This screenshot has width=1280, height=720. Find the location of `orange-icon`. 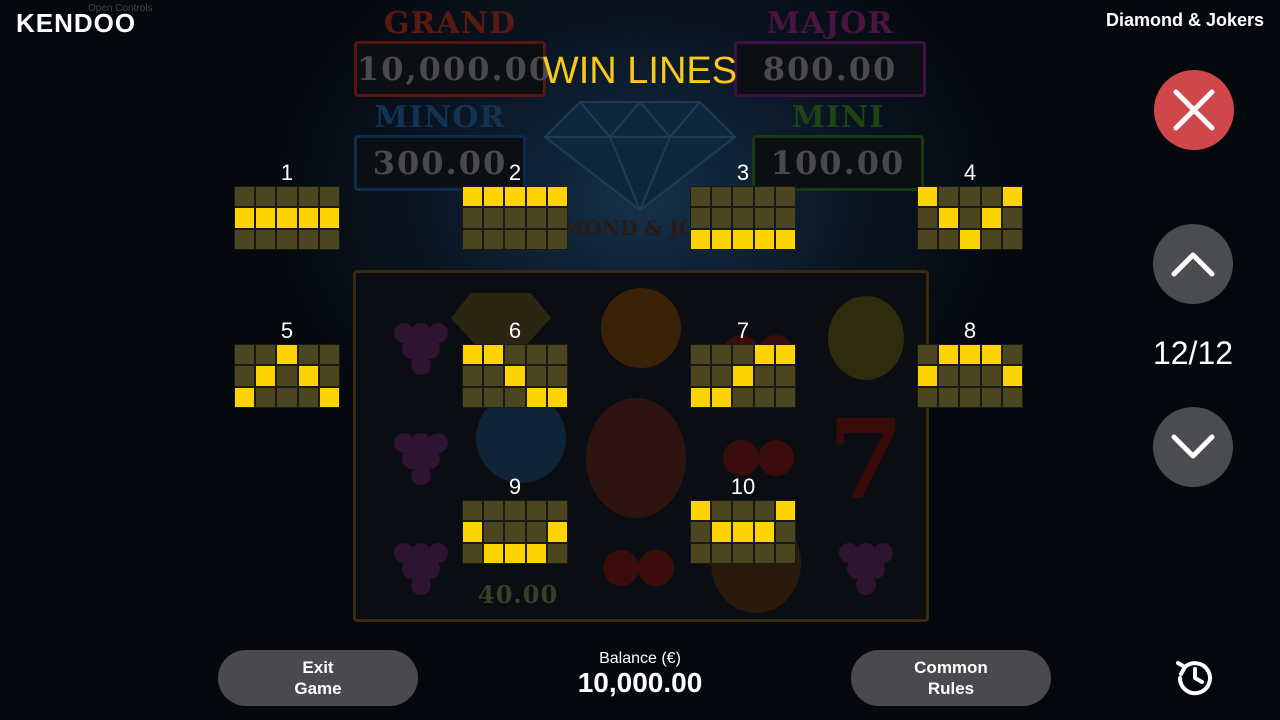

orange-icon is located at coordinates (641, 328).